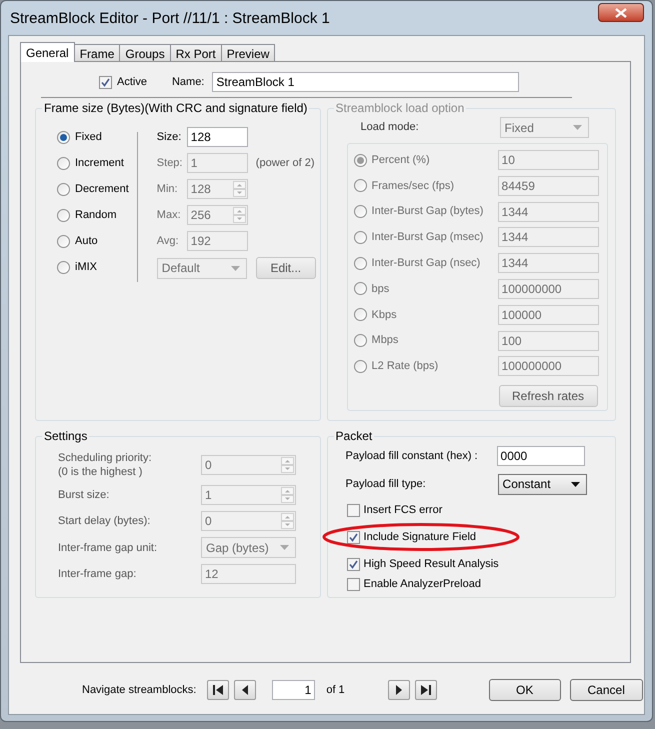 The image size is (655, 729). What do you see at coordinates (170, 163) in the screenshot?
I see `field-label: Step:` at bounding box center [170, 163].